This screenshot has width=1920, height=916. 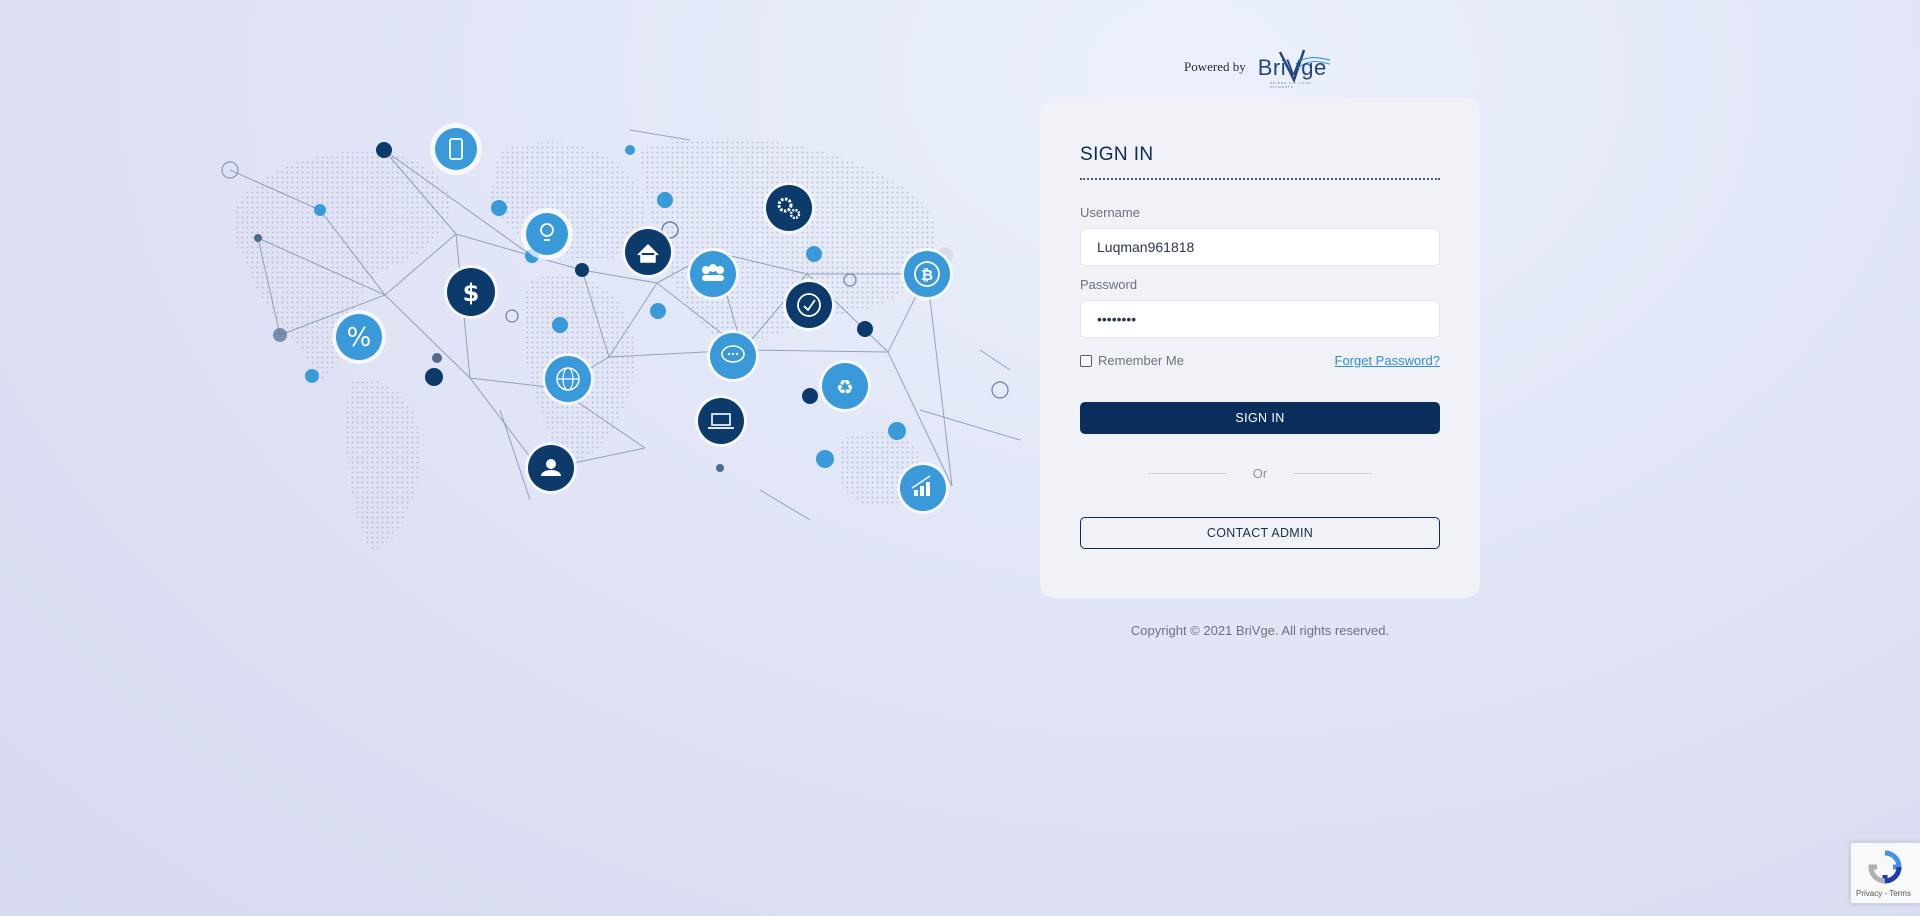 I want to click on dollar-icon: $, so click(x=471, y=292).